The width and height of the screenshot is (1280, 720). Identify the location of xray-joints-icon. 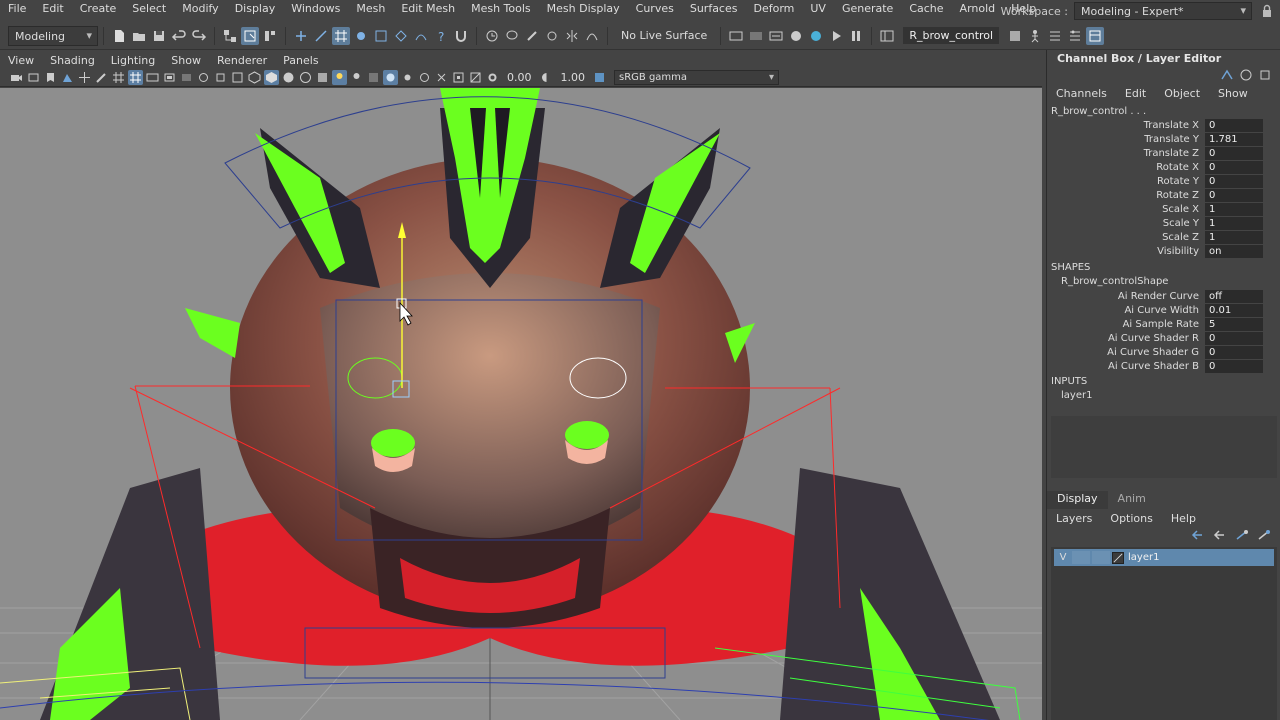
(441, 77).